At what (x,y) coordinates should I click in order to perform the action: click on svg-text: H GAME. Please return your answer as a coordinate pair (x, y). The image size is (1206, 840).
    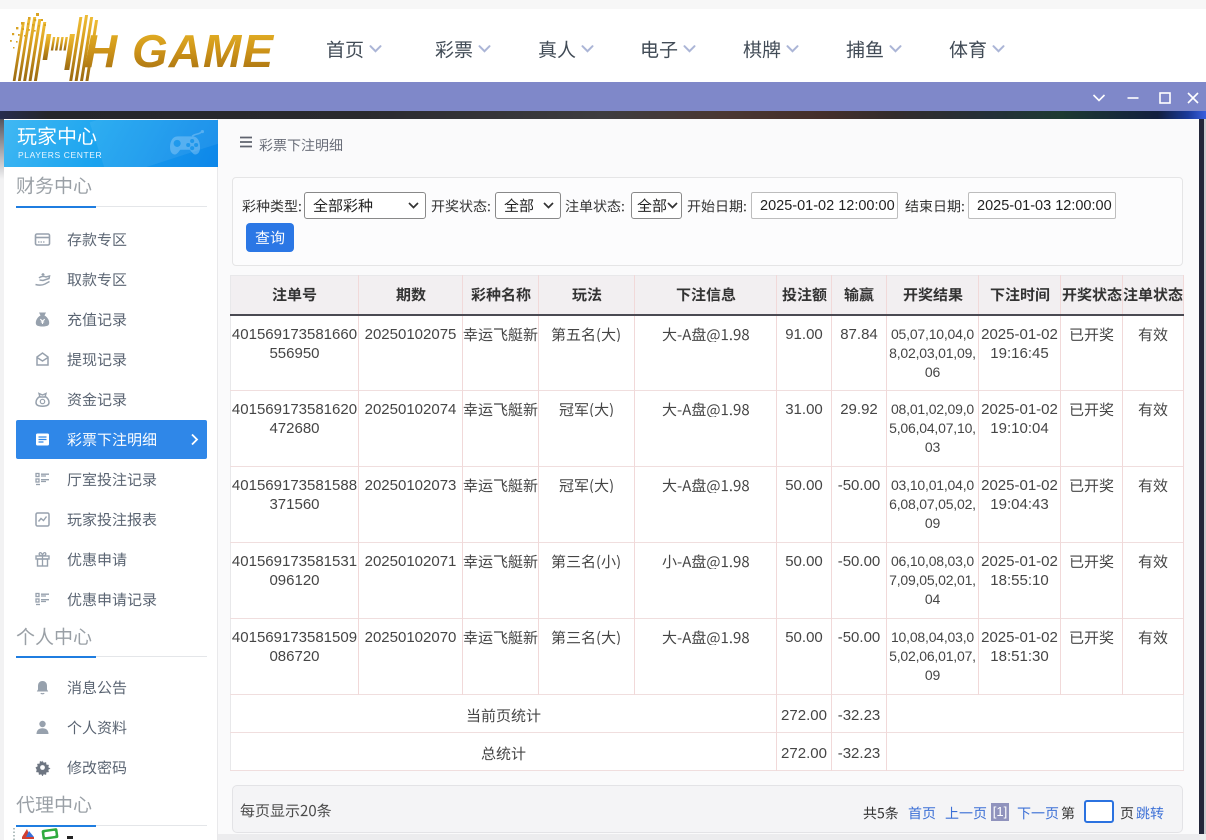
    Looking at the image, I should click on (179, 51).